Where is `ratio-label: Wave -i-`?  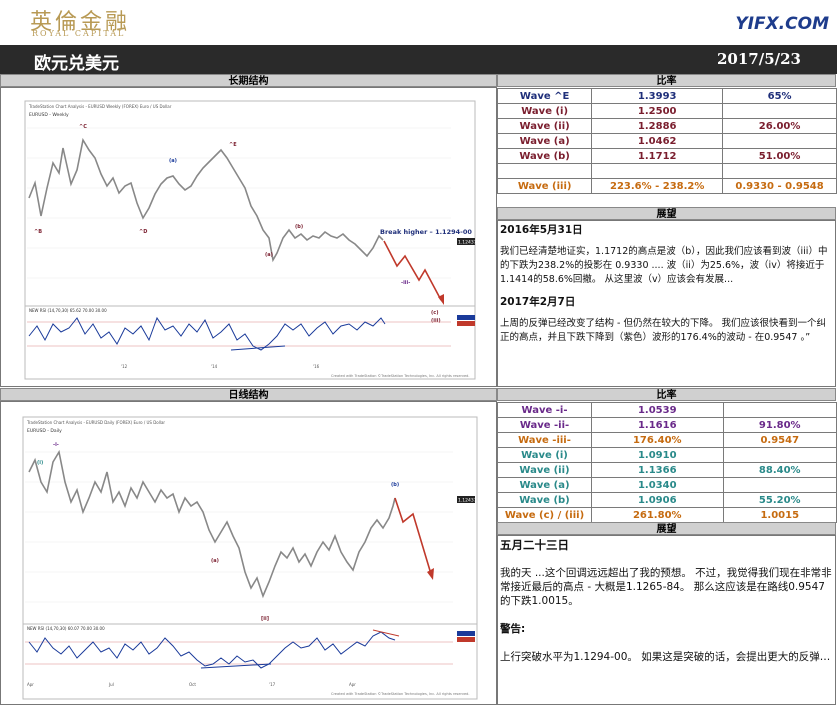 ratio-label: Wave -i- is located at coordinates (544, 410).